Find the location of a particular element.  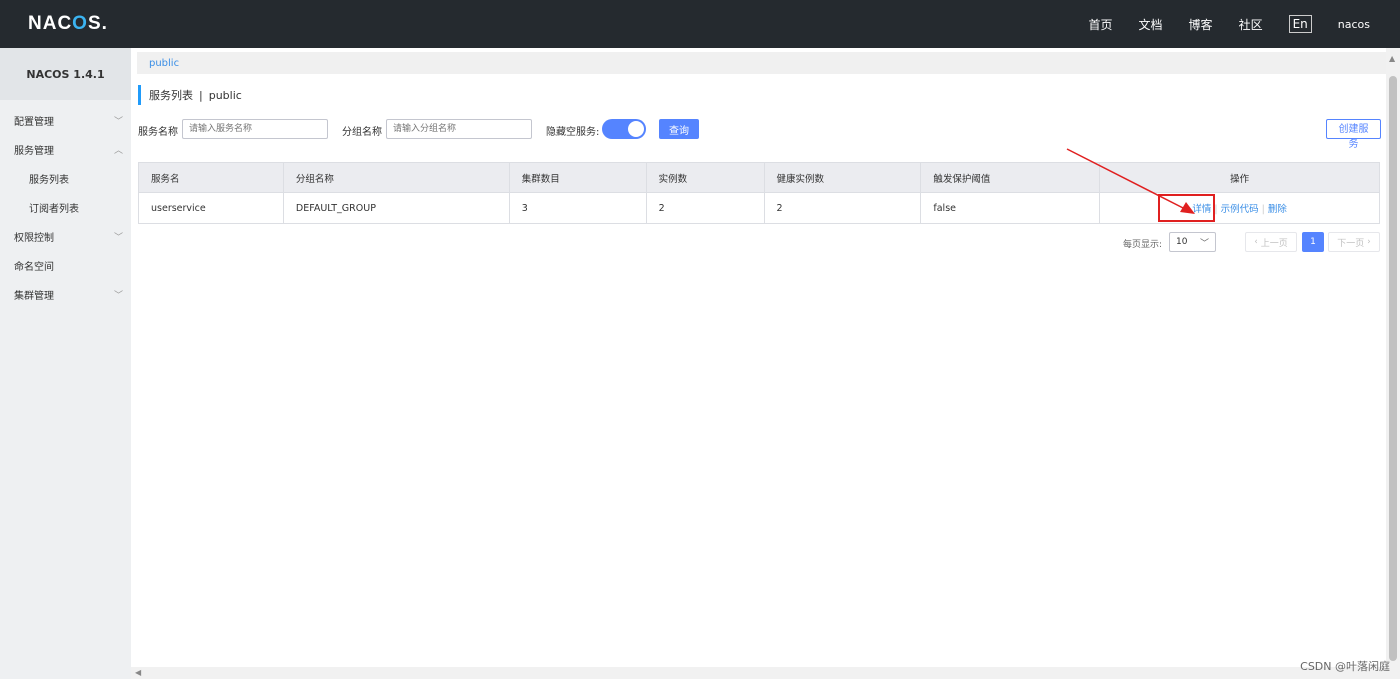

user-menu: nacos is located at coordinates (1354, 24).